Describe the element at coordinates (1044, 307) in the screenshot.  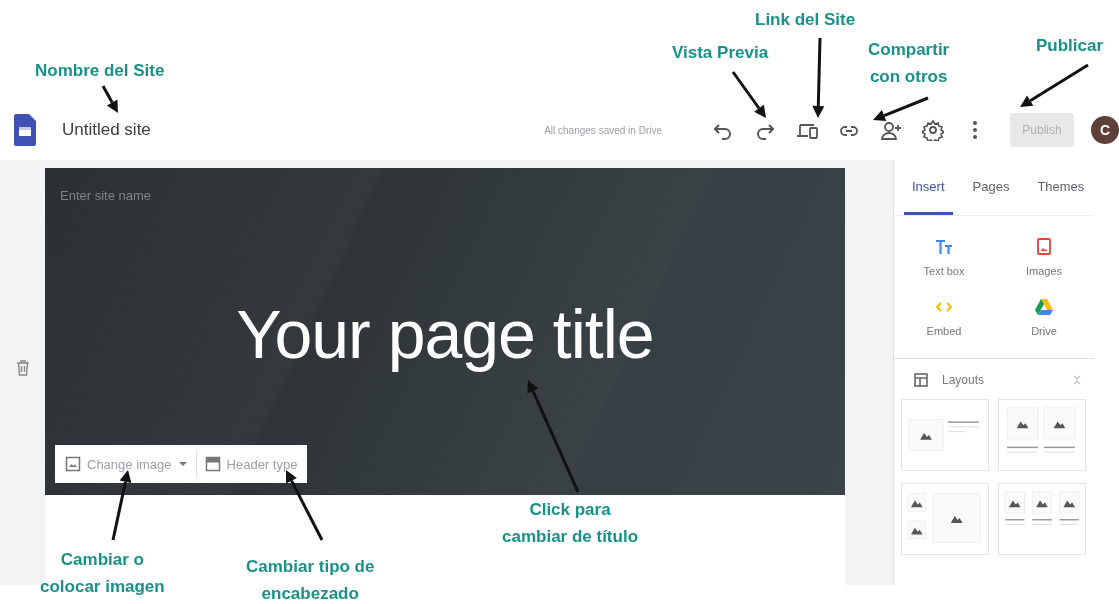
I see `drive-icon` at that location.